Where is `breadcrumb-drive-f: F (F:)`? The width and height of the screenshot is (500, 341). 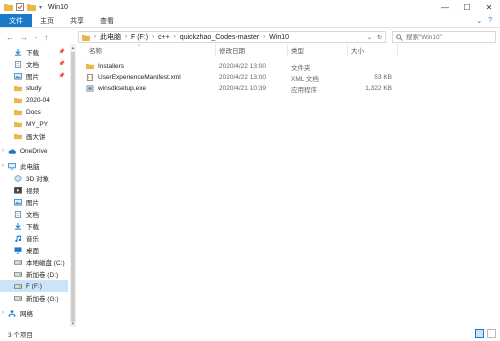
breadcrumb-drive-f: F (F:) is located at coordinates (139, 37).